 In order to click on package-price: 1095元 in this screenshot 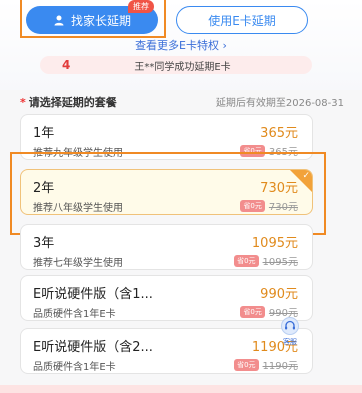, I will do `click(274, 243)`.